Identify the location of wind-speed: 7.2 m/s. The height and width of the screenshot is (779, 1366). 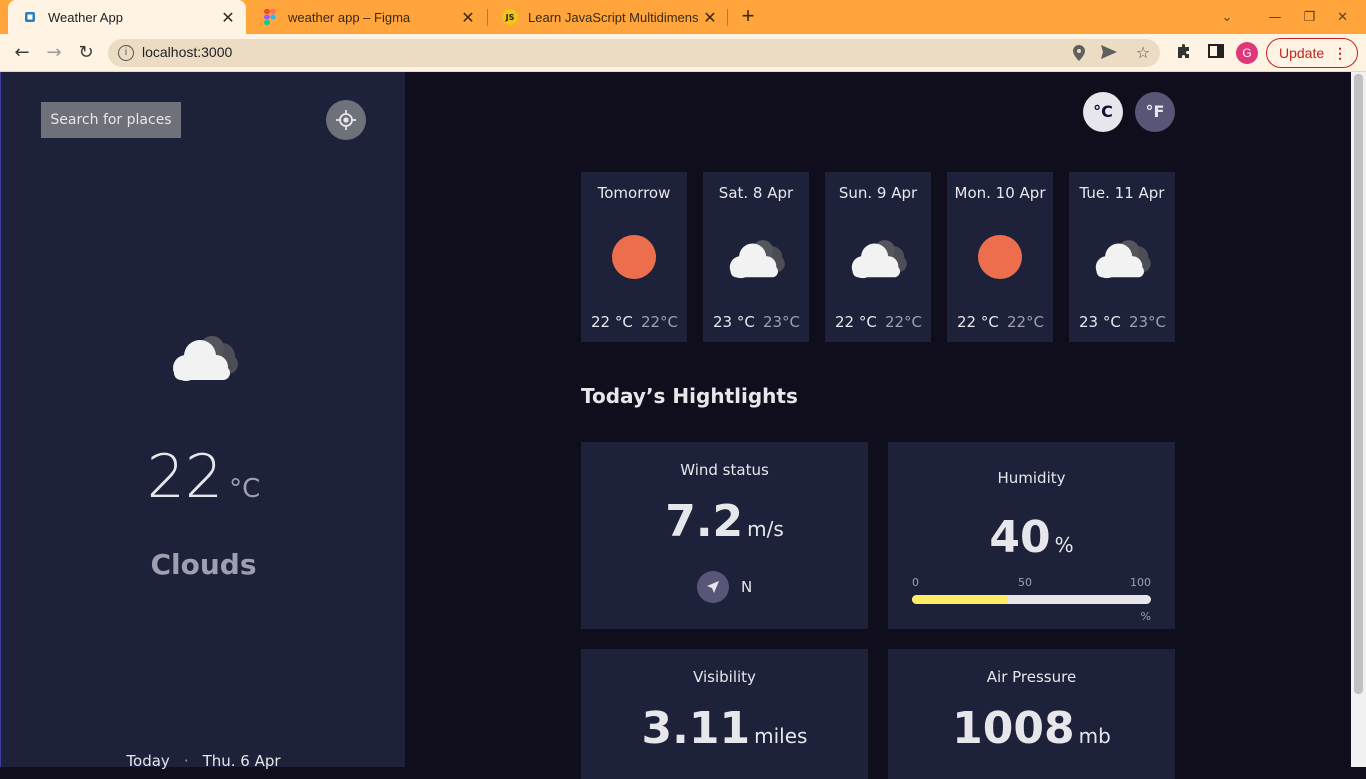
(724, 521).